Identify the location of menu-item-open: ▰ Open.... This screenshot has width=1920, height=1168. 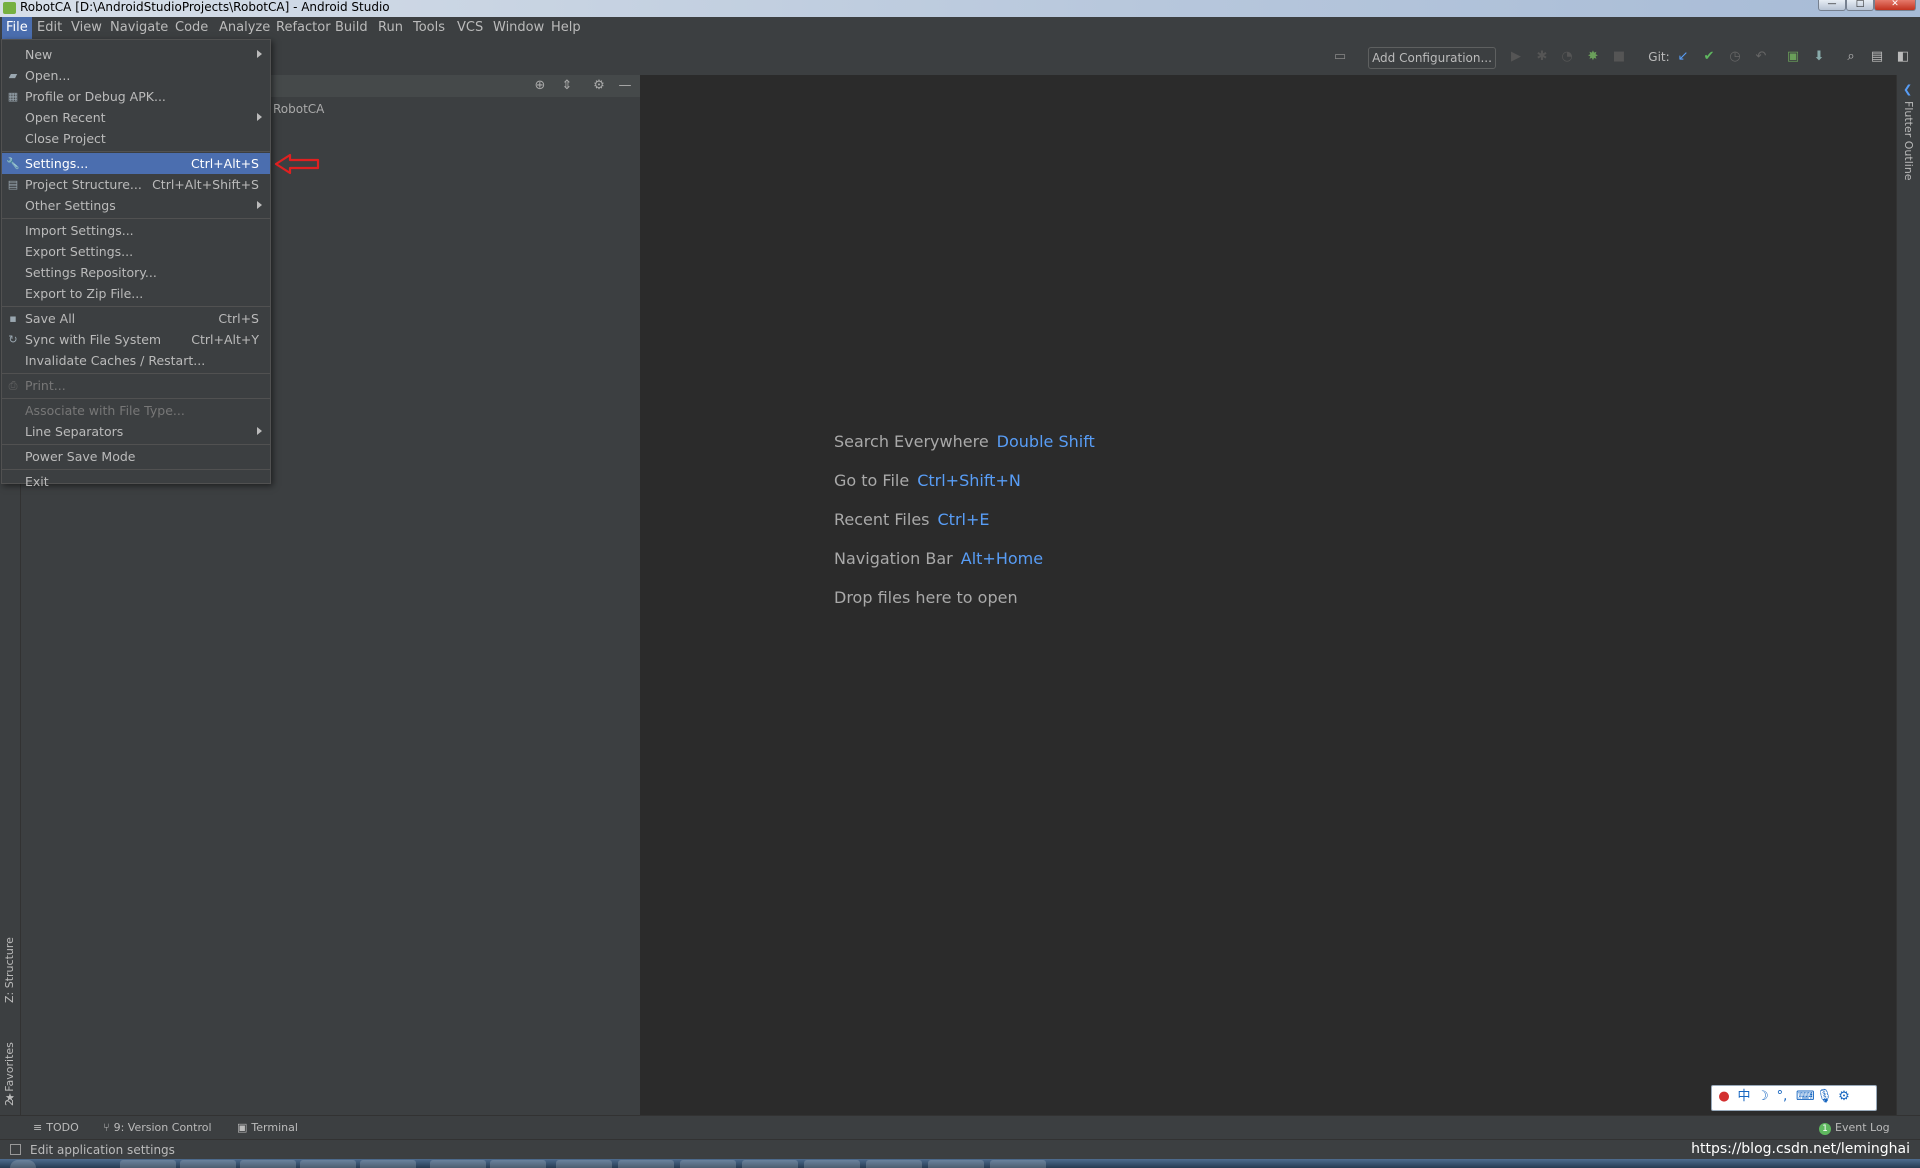
(136, 75).